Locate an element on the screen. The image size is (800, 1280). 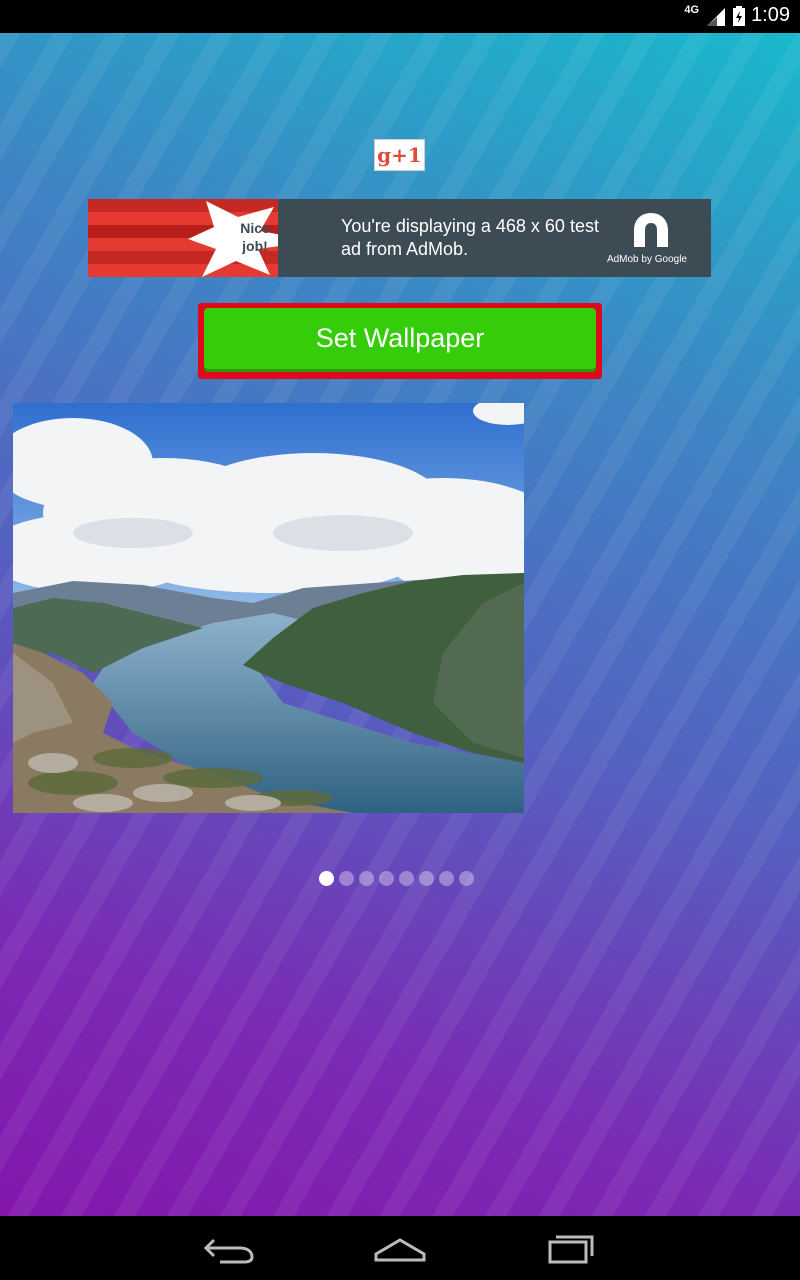
battery-icon is located at coordinates (739, 15).